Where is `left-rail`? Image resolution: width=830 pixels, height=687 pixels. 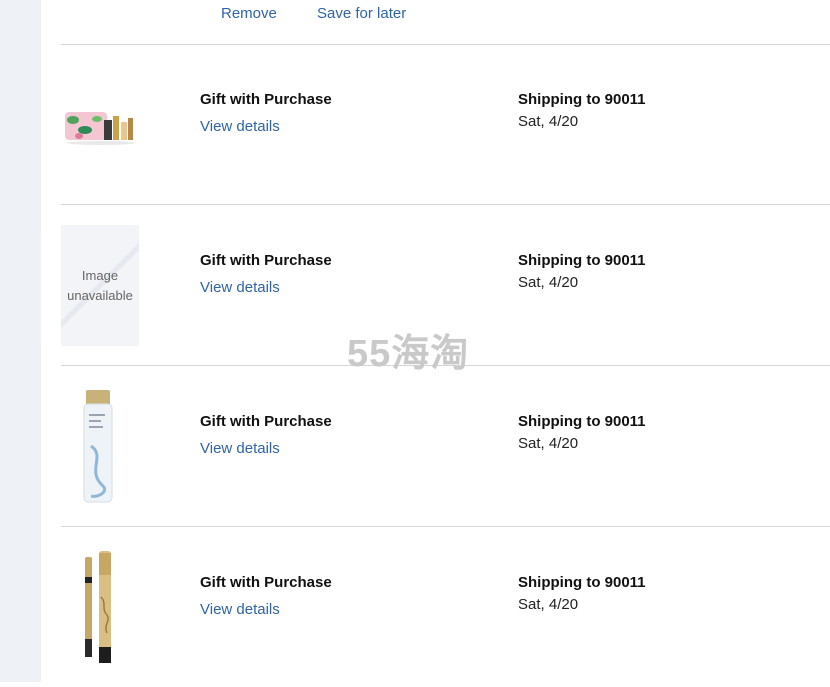 left-rail is located at coordinates (20, 341).